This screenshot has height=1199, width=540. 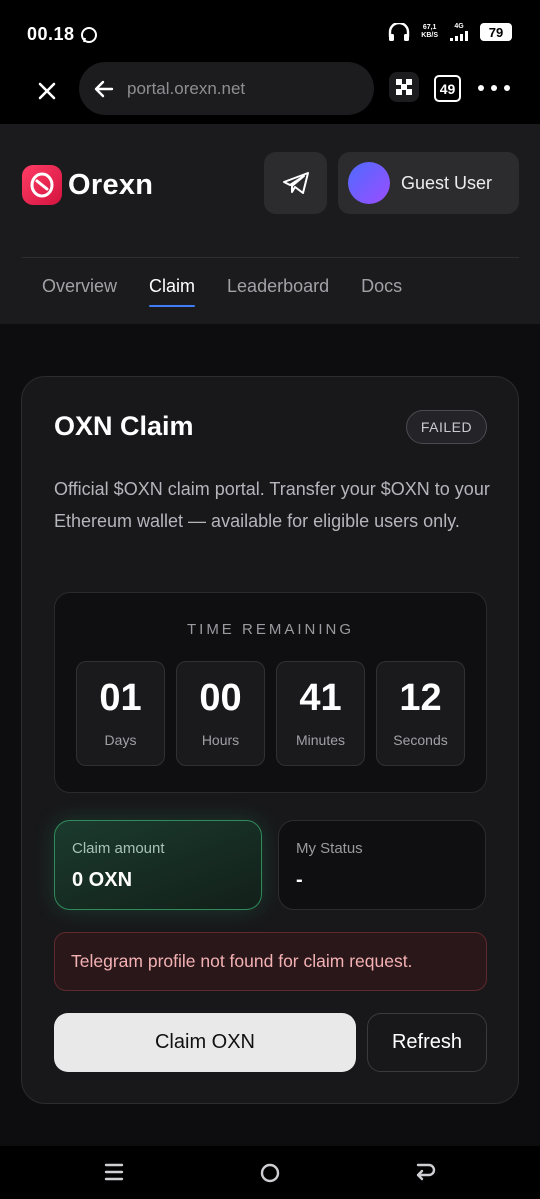 I want to click on claim-amount-label: Claim amount, so click(x=118, y=848).